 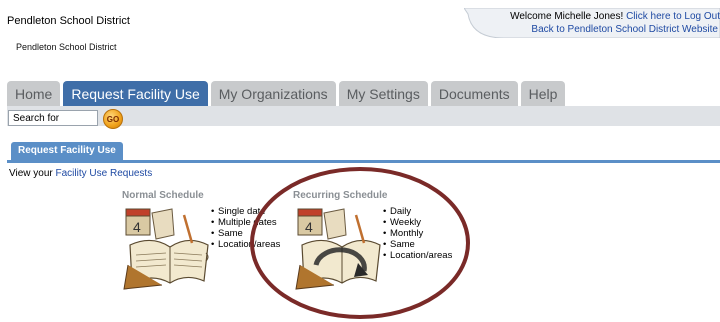 I want to click on tab-my-settings: My Settings, so click(x=383, y=94).